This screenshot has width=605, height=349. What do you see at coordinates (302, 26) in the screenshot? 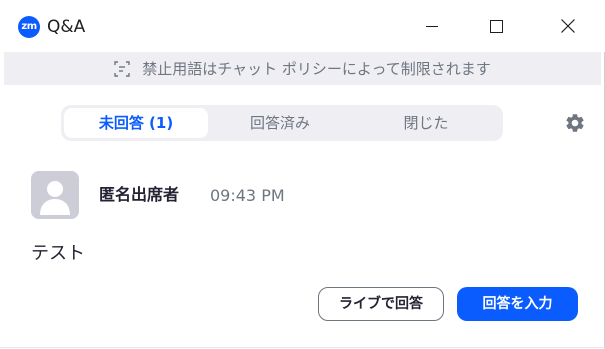
I see `title-bar: zm Q&A` at bounding box center [302, 26].